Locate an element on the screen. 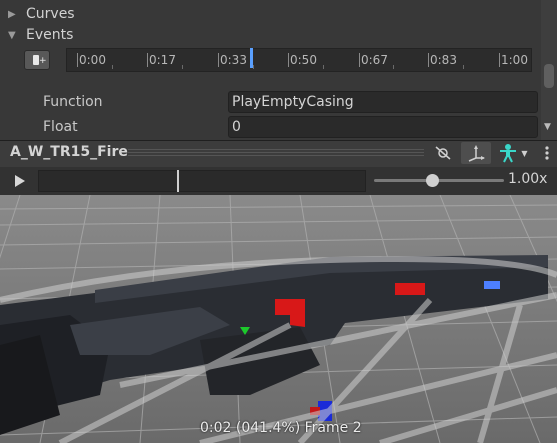 The height and width of the screenshot is (443, 557). kebab-menu-icon is located at coordinates (547, 153).